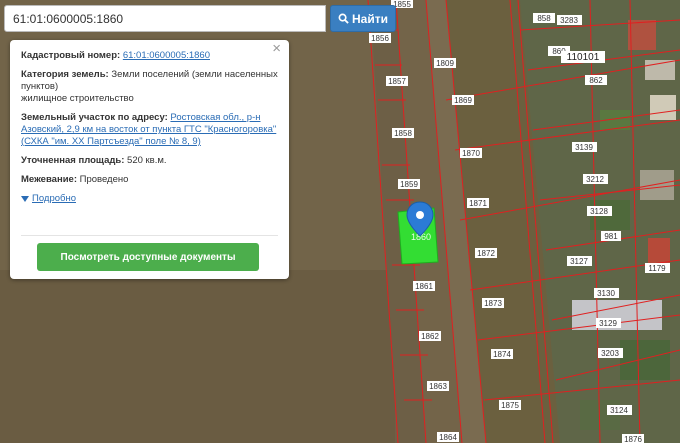 This screenshot has height=443, width=680. What do you see at coordinates (54, 198) in the screenshot?
I see `details-toggle-label: Подробно` at bounding box center [54, 198].